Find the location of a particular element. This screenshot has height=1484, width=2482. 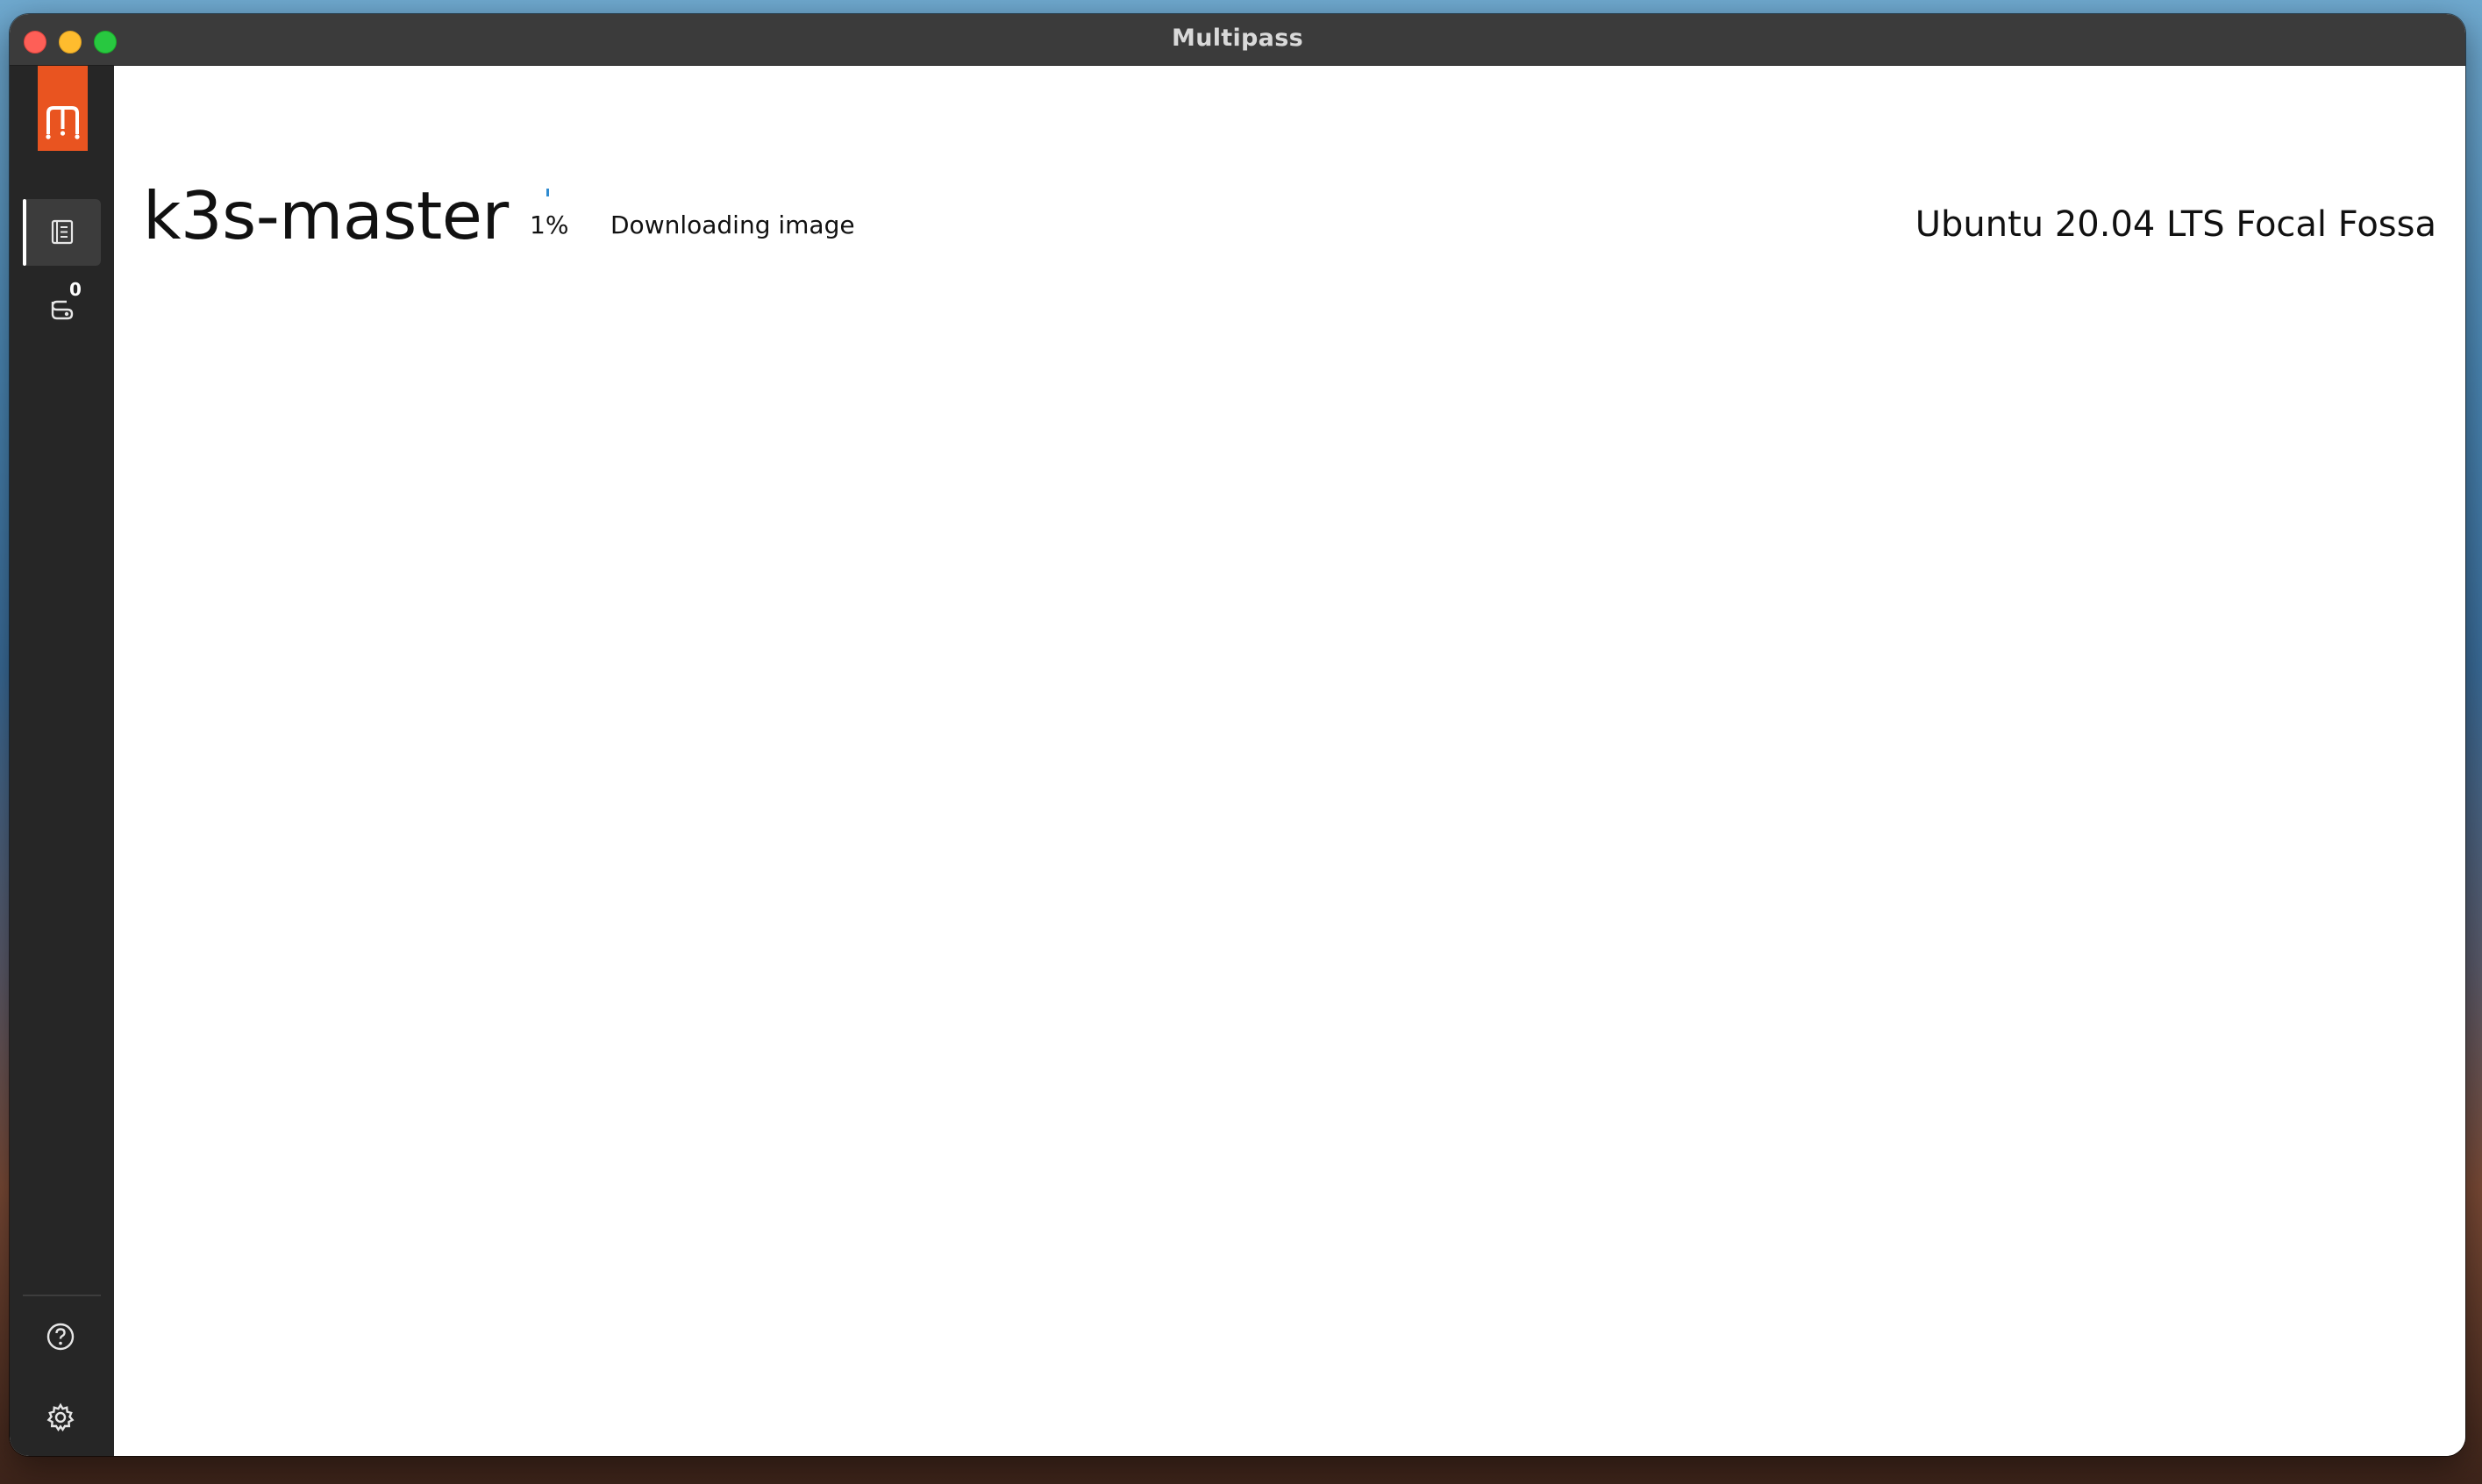

settings-button is located at coordinates (60, 1417).